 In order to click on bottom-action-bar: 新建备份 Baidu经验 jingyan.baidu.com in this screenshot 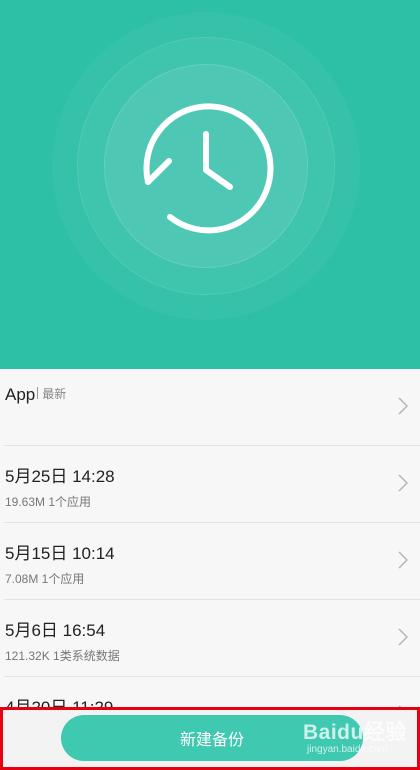, I will do `click(210, 738)`.